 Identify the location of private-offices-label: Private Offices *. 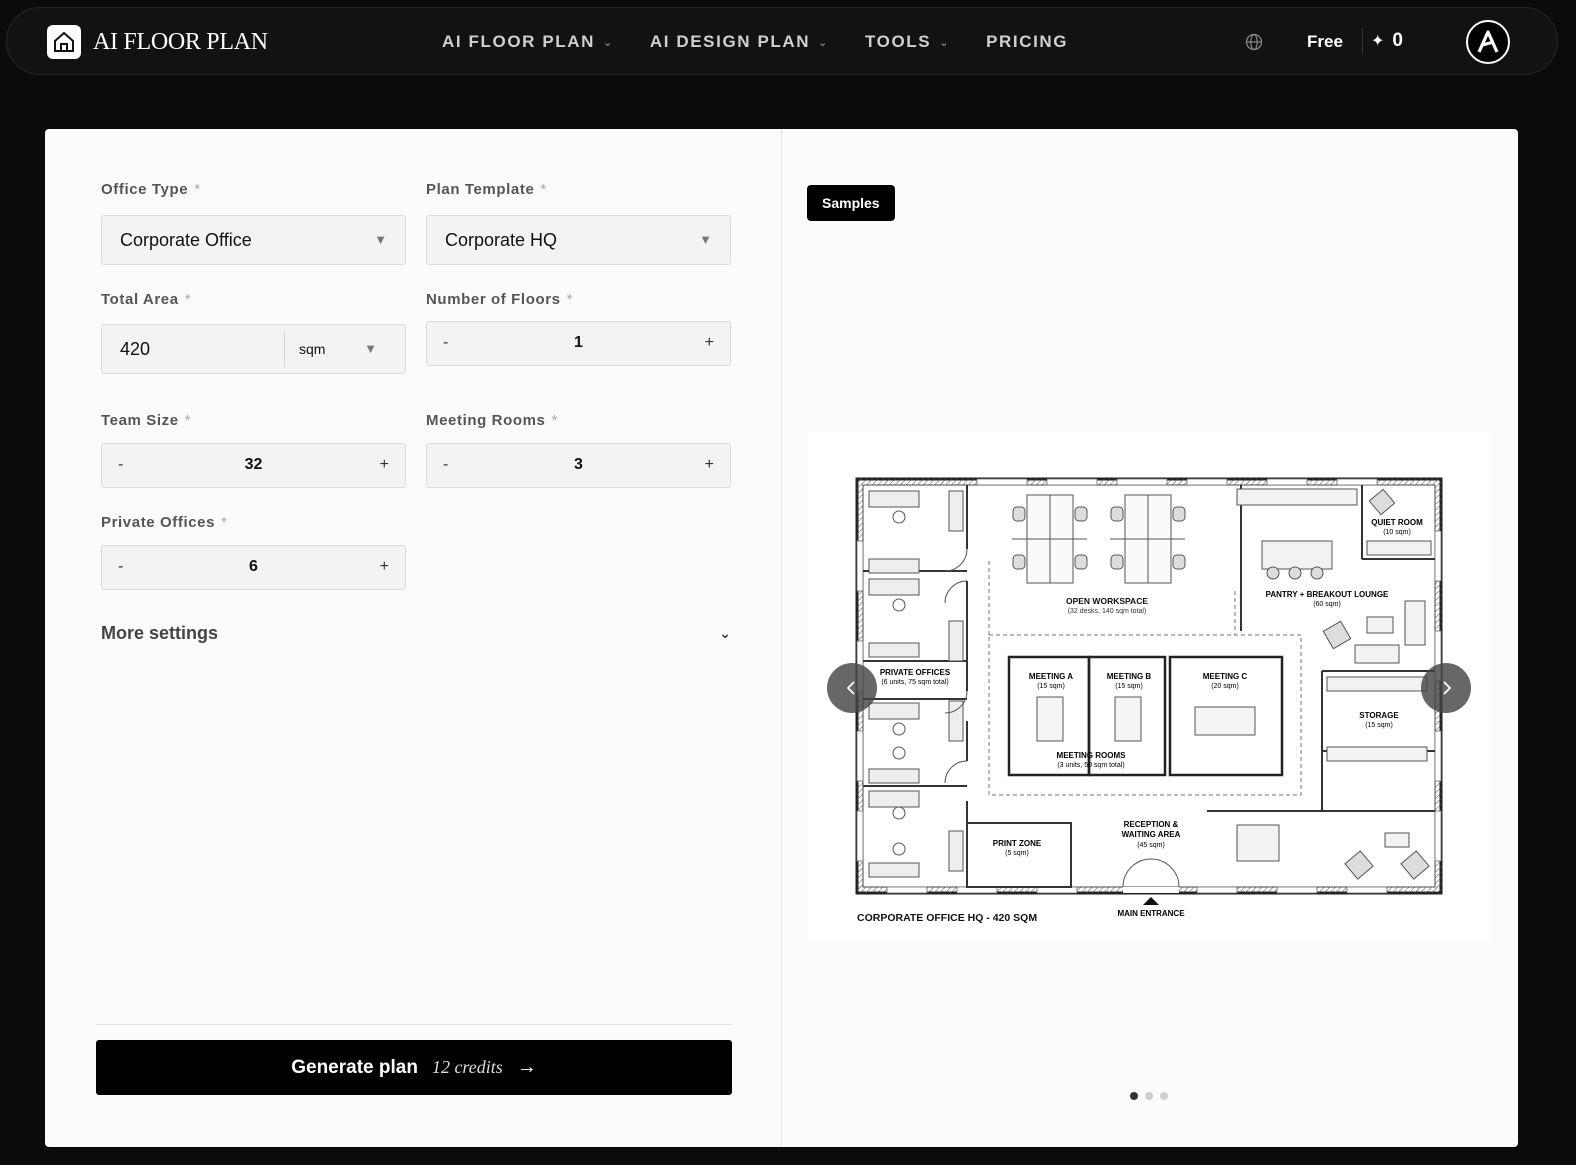
(164, 522).